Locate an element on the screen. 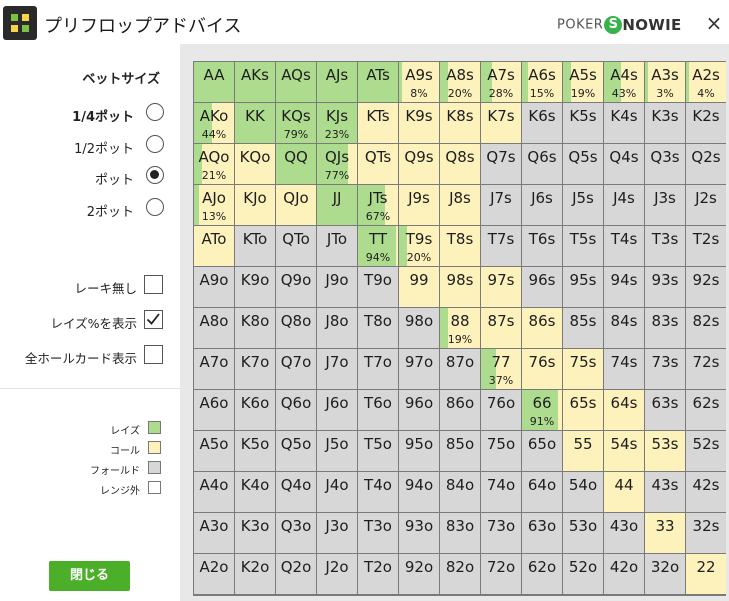 The width and height of the screenshot is (729, 601). bet-size-option-1: 1/2ポット is located at coordinates (83, 146).